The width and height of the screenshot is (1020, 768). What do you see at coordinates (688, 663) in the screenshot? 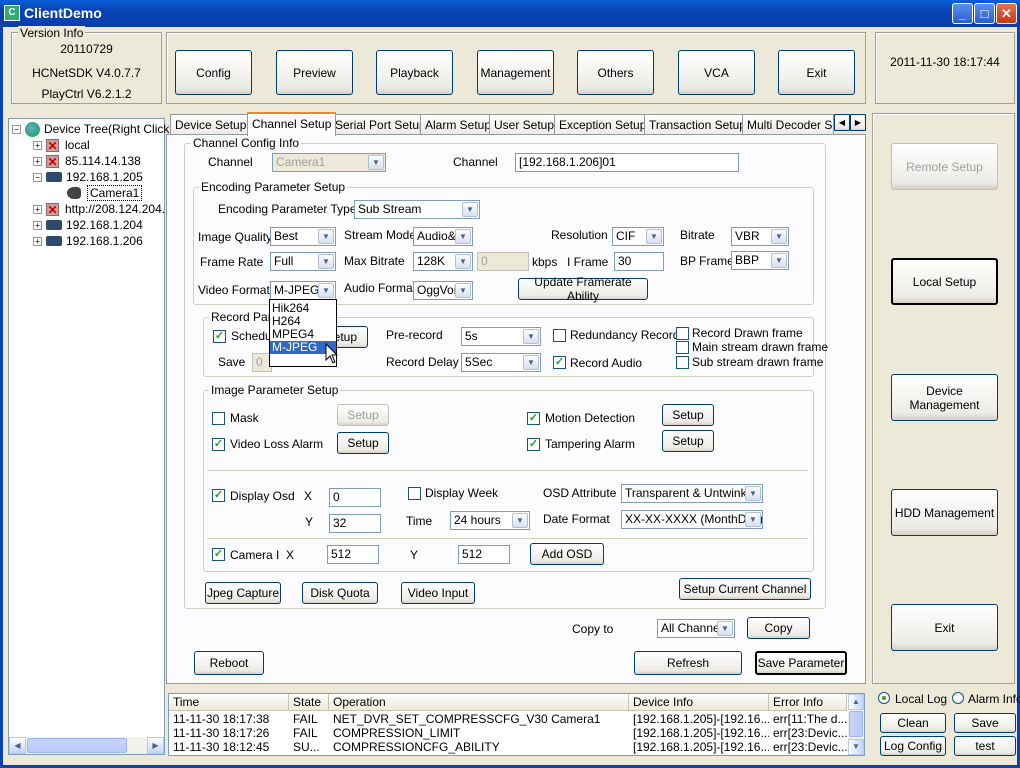
I see `refresh-button: Refresh` at bounding box center [688, 663].